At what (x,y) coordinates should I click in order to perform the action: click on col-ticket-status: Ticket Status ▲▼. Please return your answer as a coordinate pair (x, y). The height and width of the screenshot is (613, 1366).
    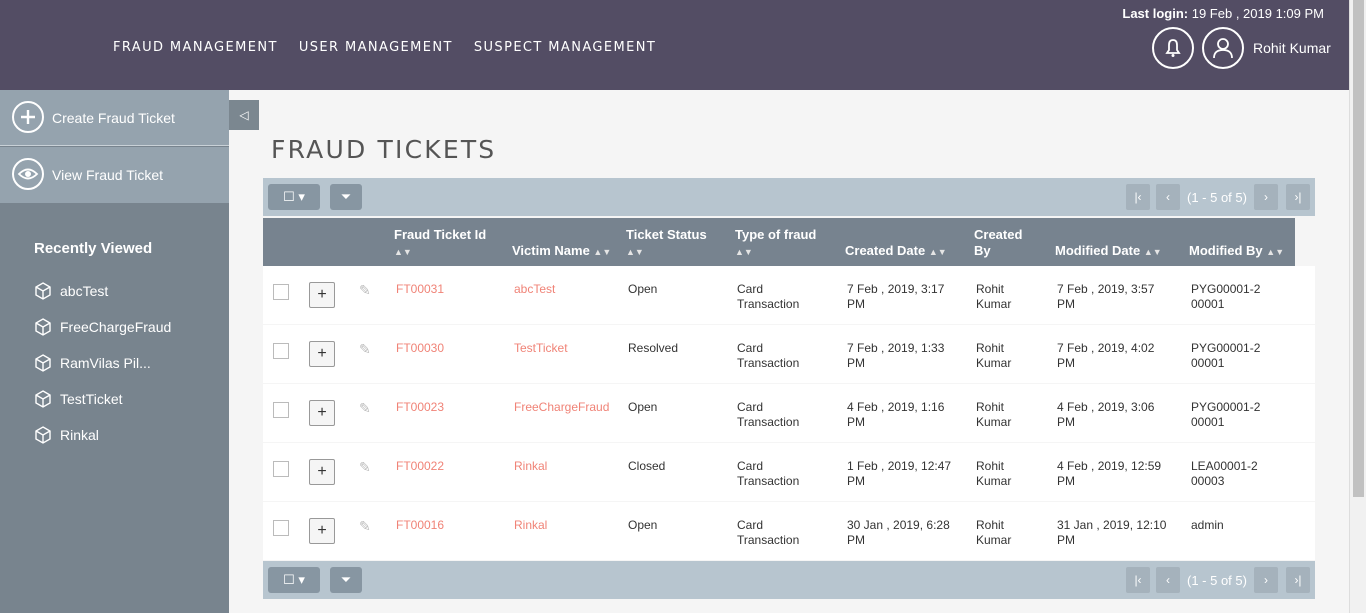
    Looking at the image, I should click on (666, 243).